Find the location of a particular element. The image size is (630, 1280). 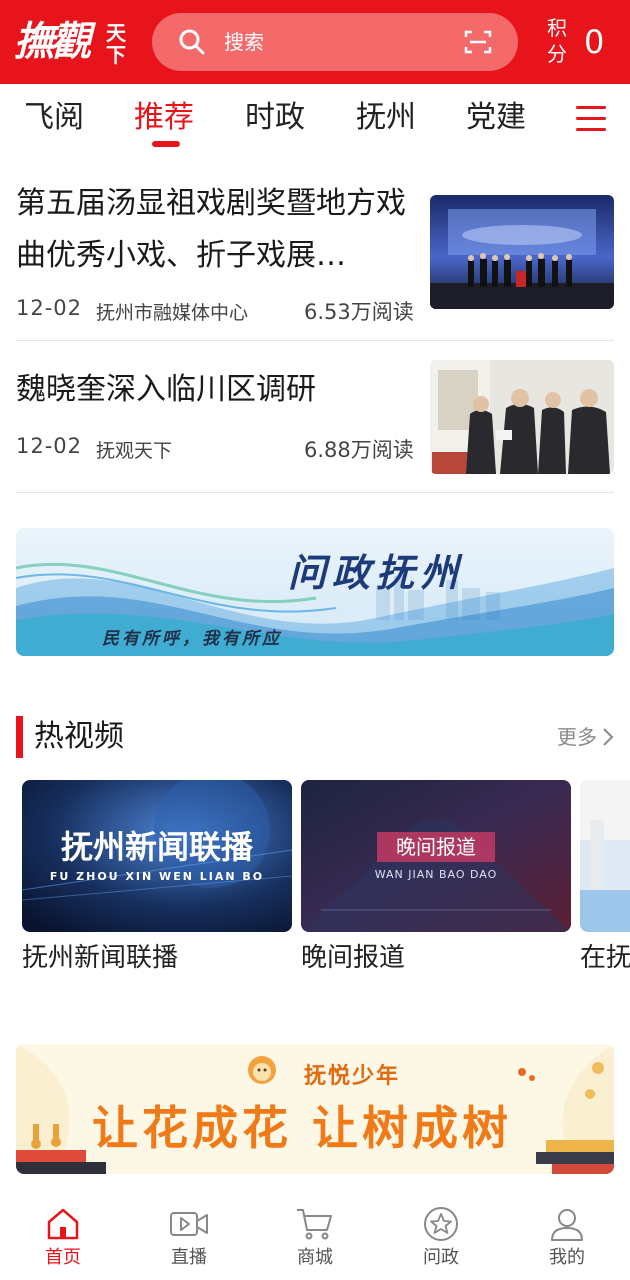

logo-small-bottom: 下 is located at coordinates (116, 55).